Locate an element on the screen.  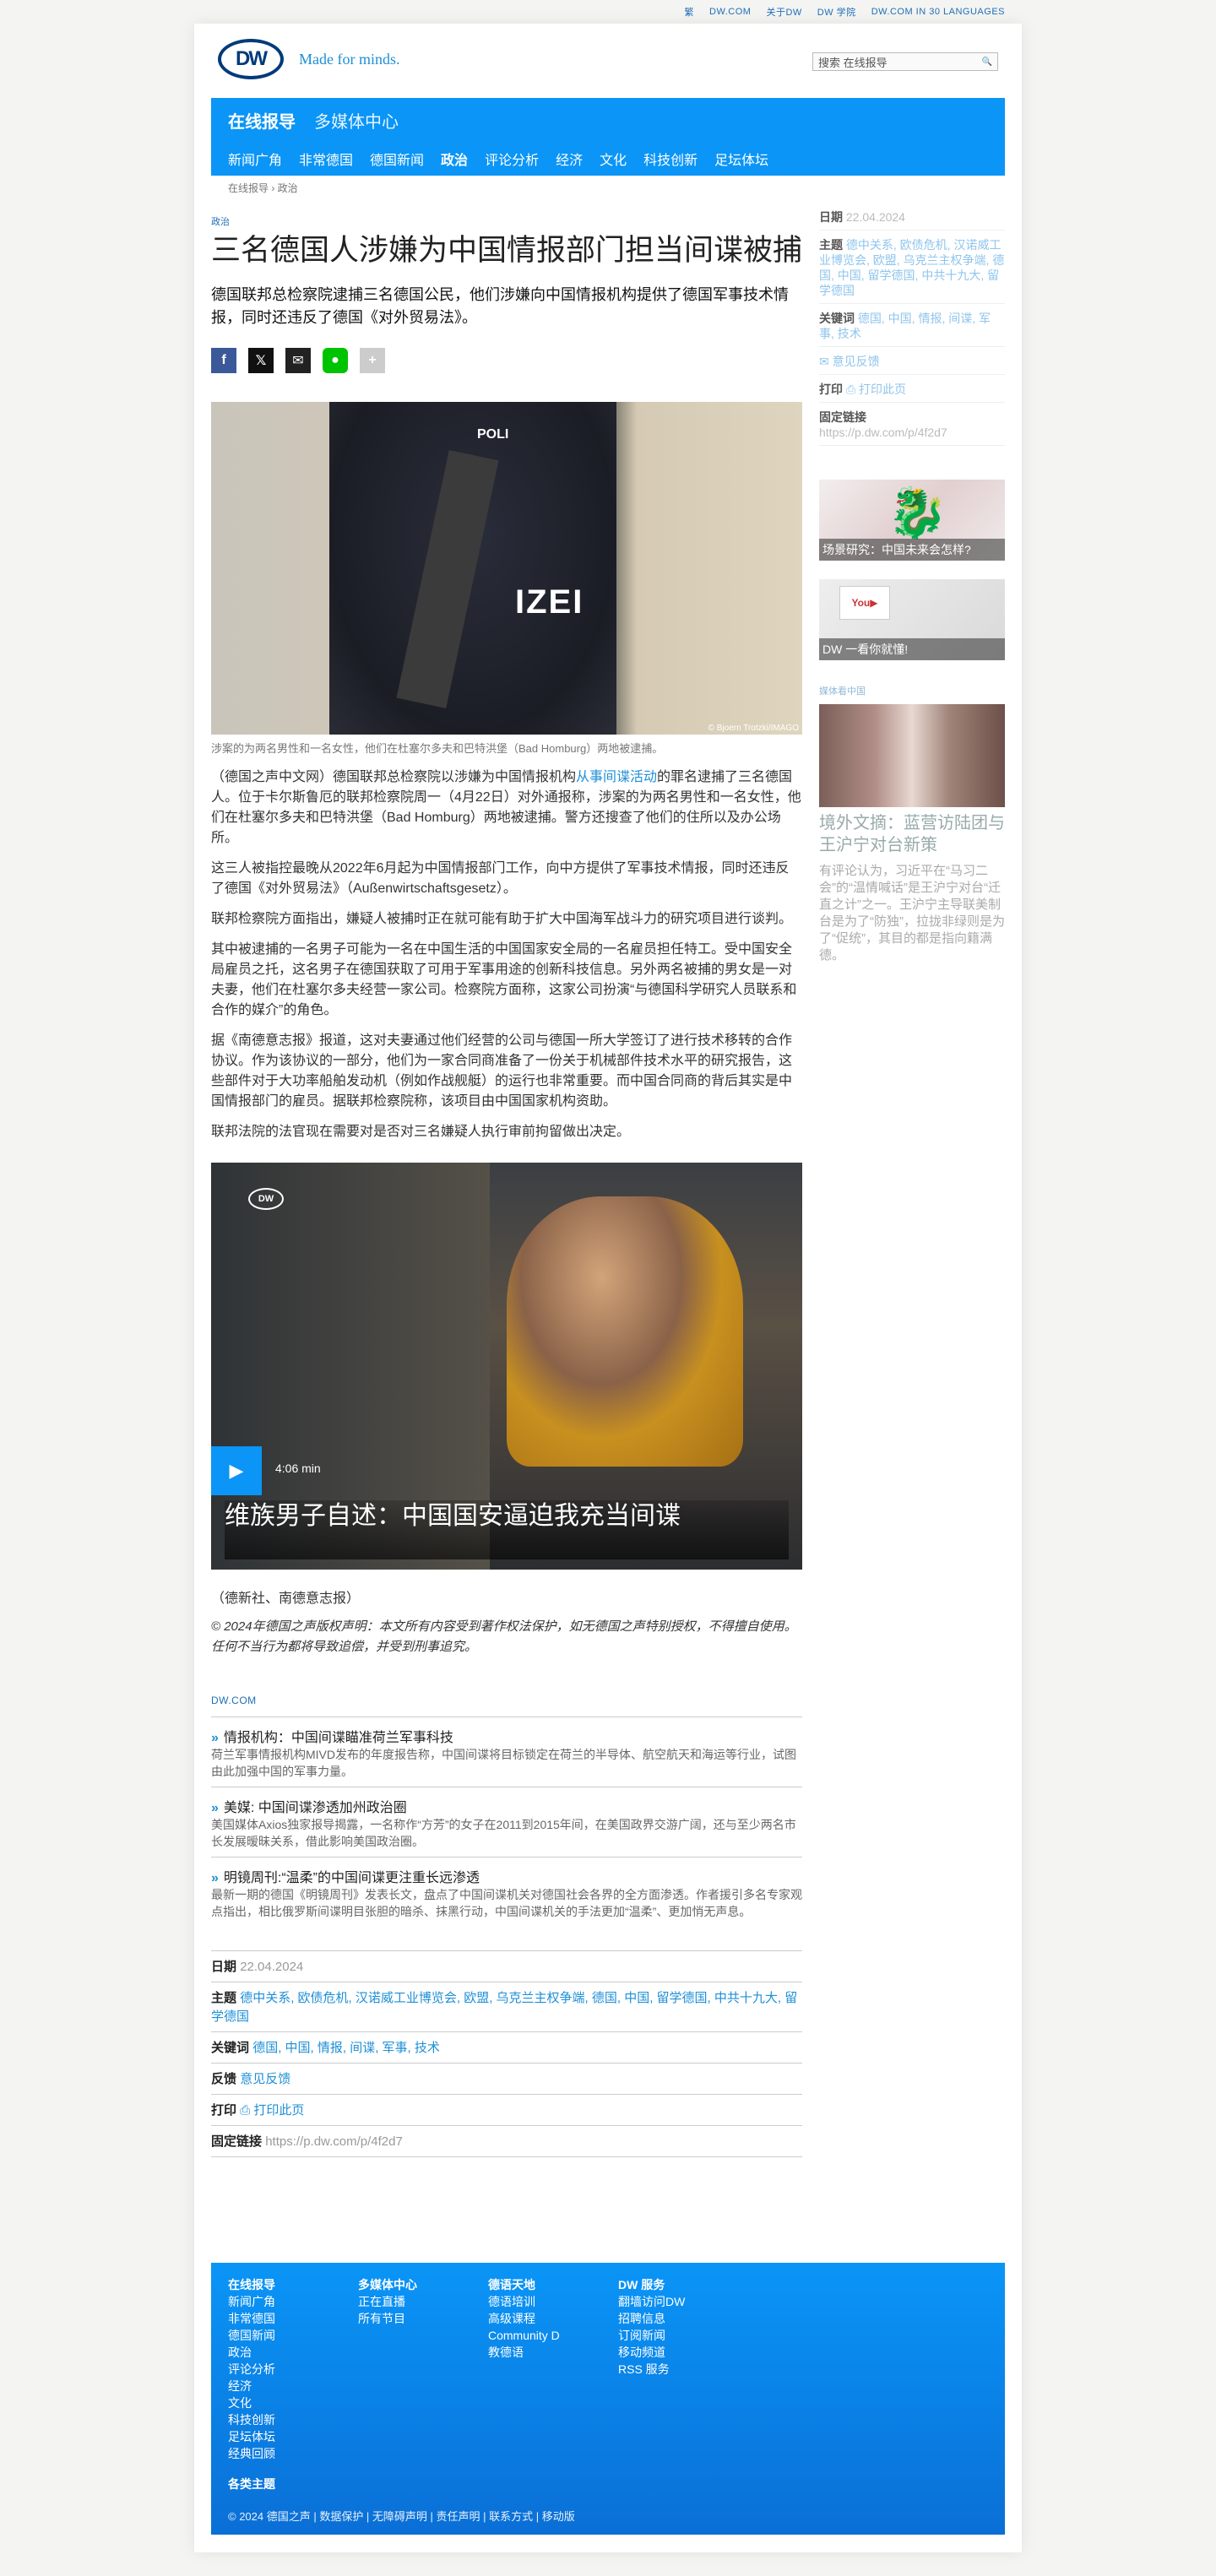
nav-item-politics: 政治 is located at coordinates (454, 159).